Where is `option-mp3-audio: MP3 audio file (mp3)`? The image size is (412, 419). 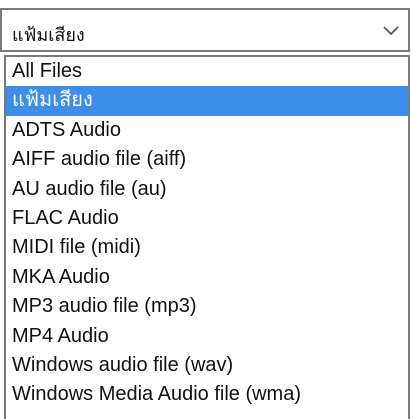
option-mp3-audio: MP3 audio file (mp3) is located at coordinates (207, 306).